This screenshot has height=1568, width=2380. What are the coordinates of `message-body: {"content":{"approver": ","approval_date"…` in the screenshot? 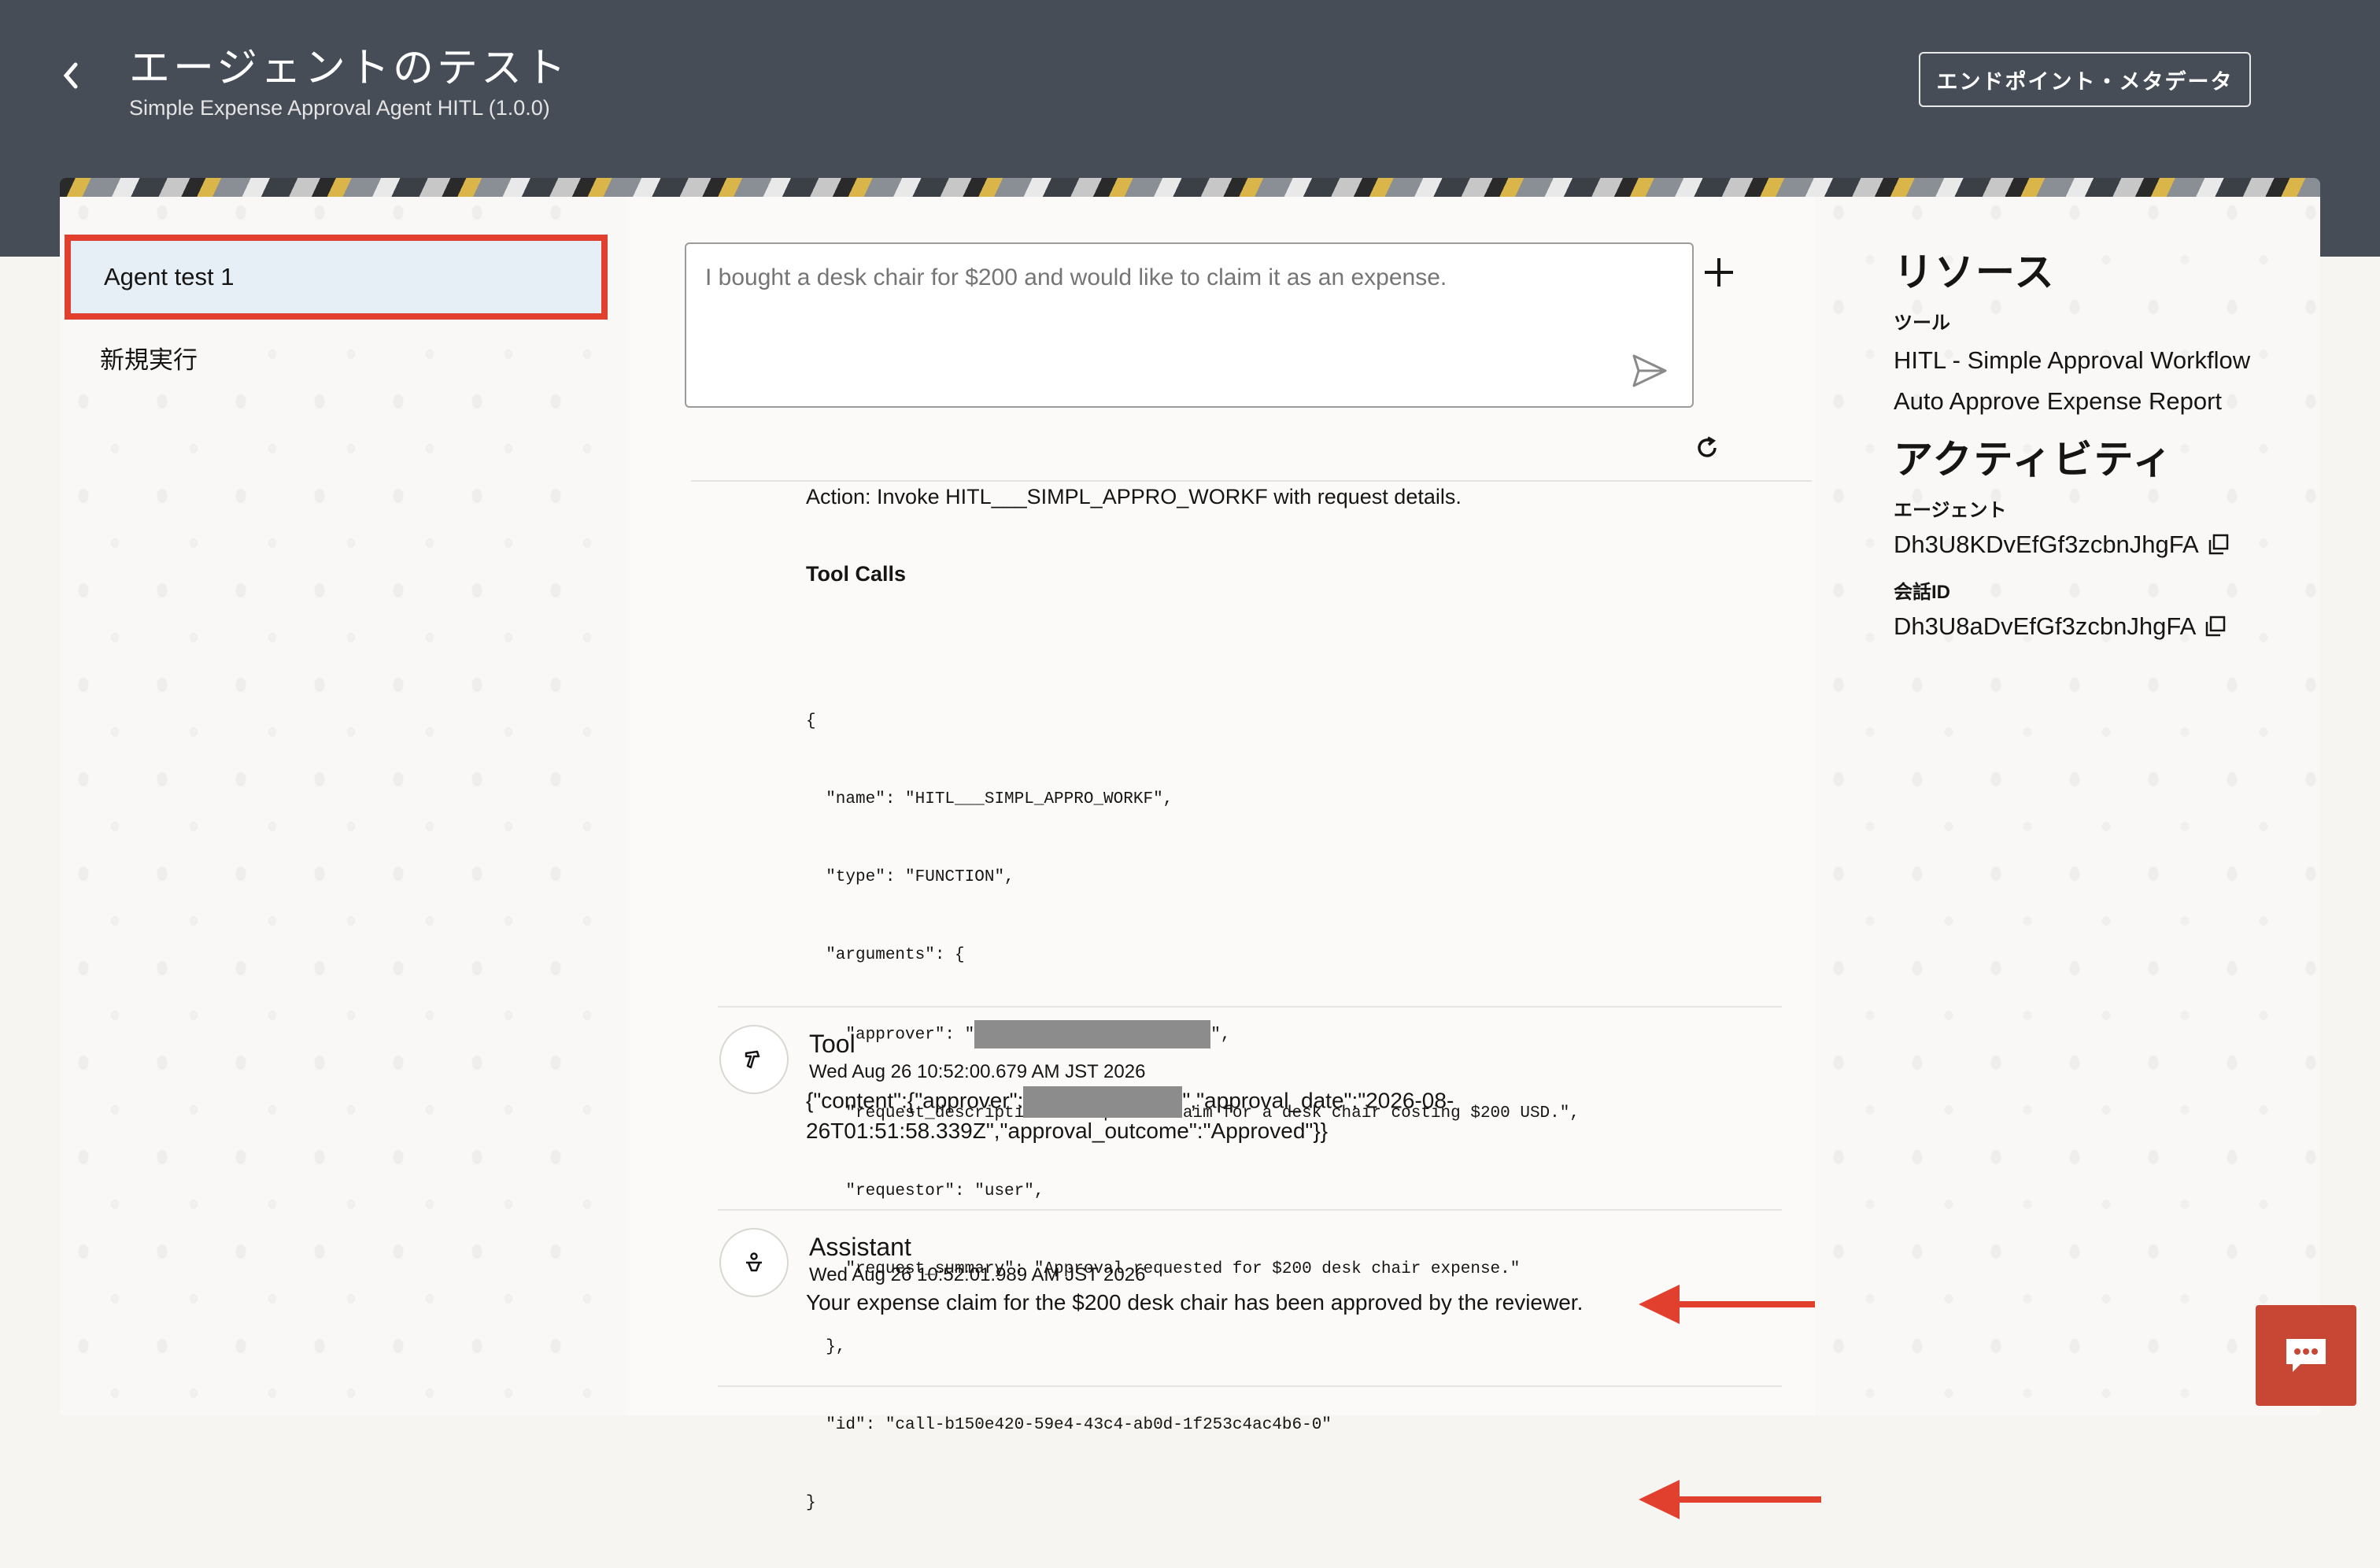 It's located at (1160, 1115).